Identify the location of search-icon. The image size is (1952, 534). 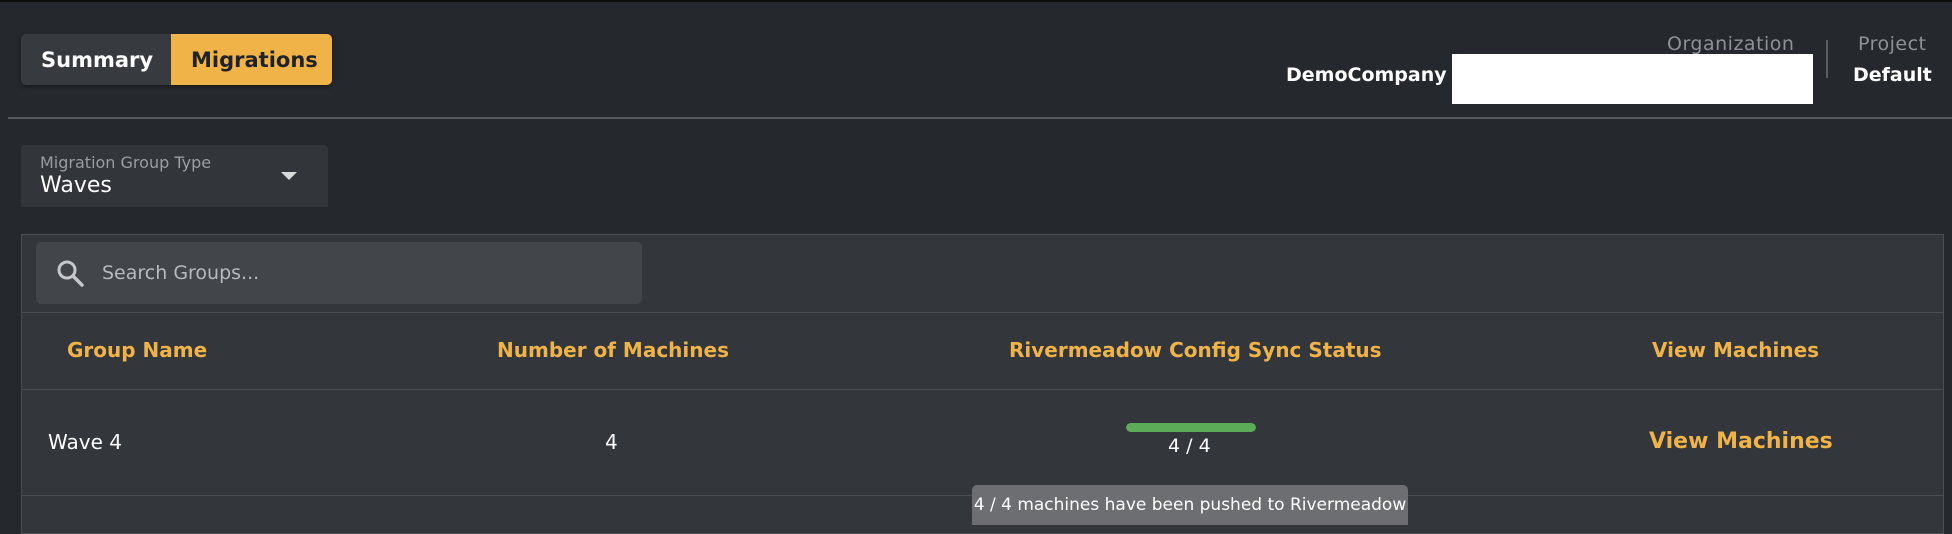
(70, 275).